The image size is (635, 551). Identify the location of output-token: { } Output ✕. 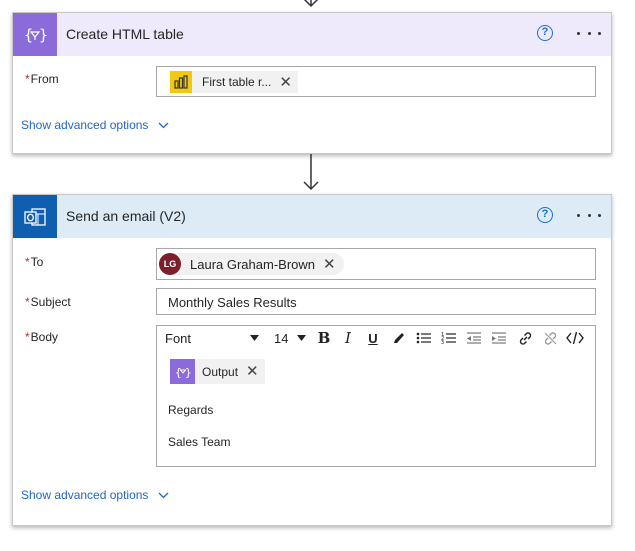
(217, 371).